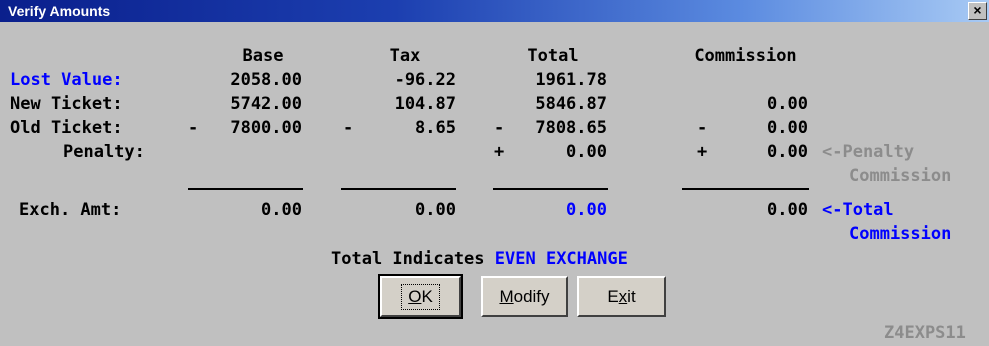  I want to click on ok-button: OK, so click(420, 296).